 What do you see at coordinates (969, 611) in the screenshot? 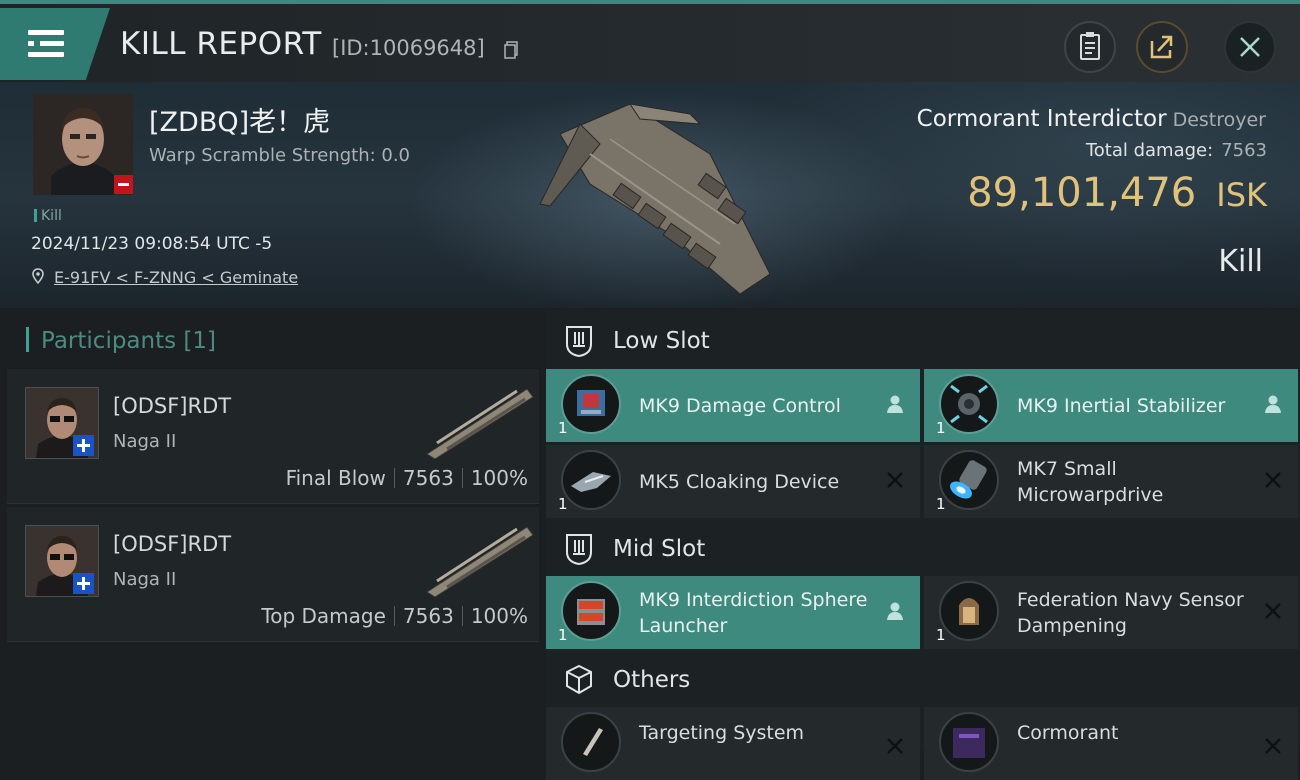
I see `sensor-dampener-icon` at bounding box center [969, 611].